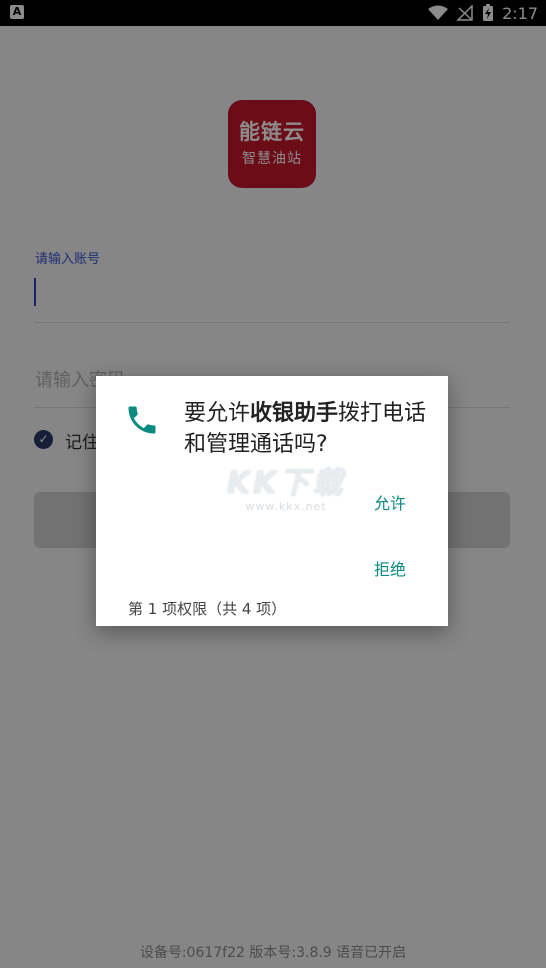  I want to click on allow-button: 允许, so click(390, 502).